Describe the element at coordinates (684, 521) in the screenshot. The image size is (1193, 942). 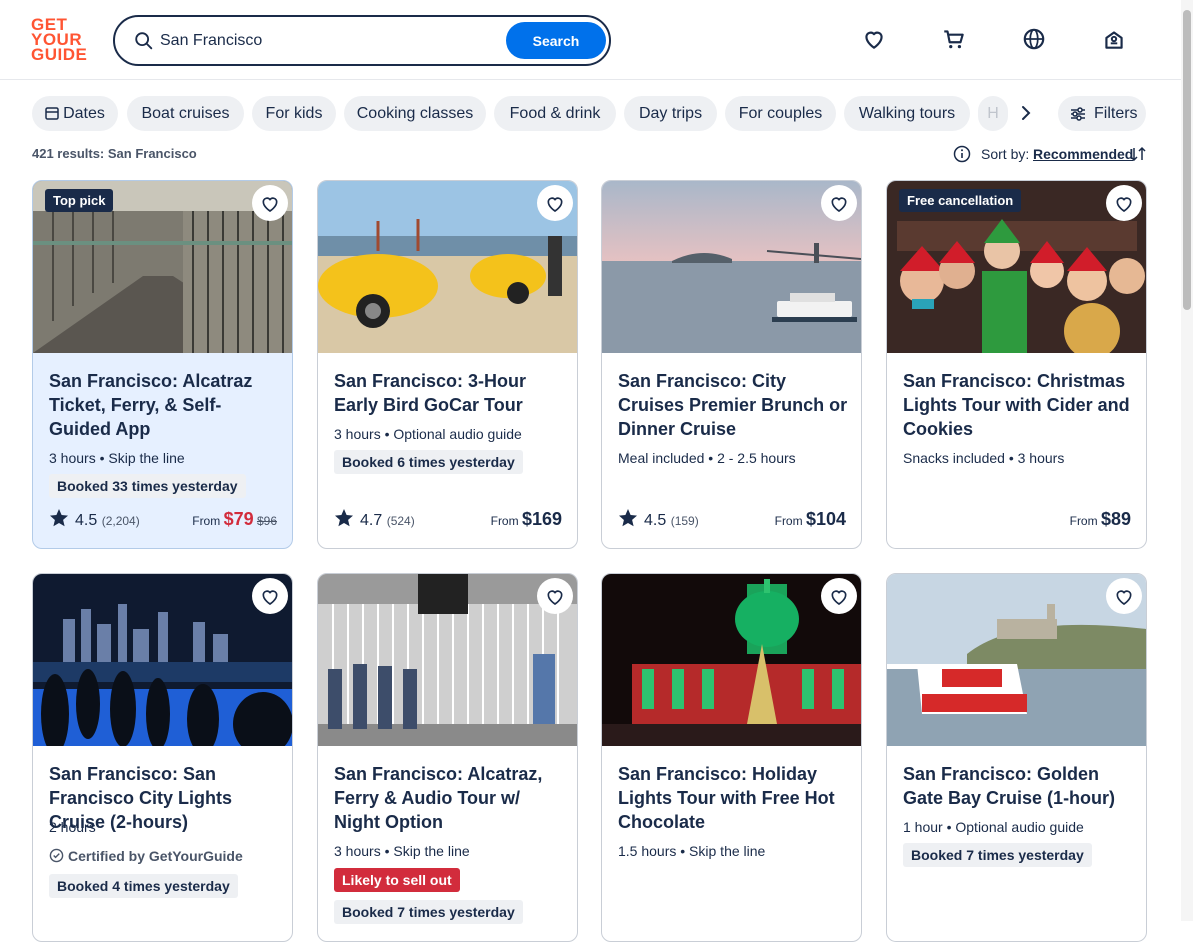
I see `review-count: (159)` at that location.